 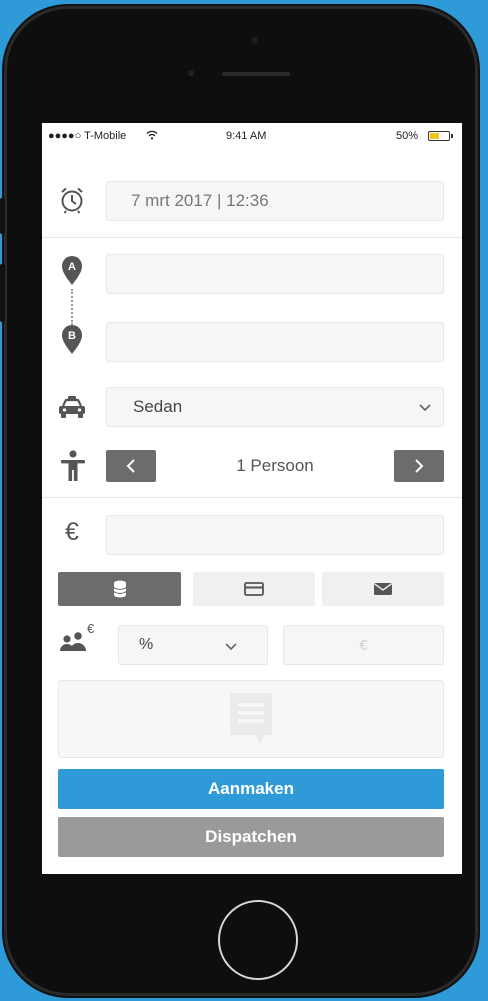 What do you see at coordinates (76, 638) in the screenshot?
I see `people-euro-icon: €` at bounding box center [76, 638].